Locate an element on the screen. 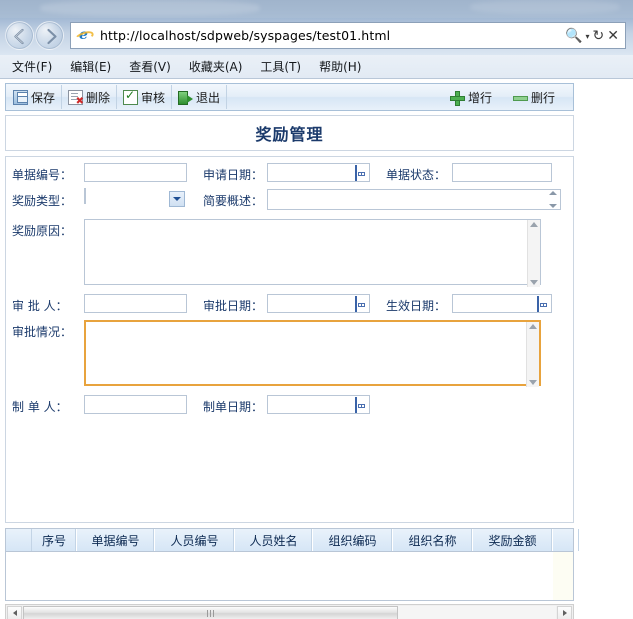 This screenshot has height=619, width=633. doc-no-input is located at coordinates (135, 172).